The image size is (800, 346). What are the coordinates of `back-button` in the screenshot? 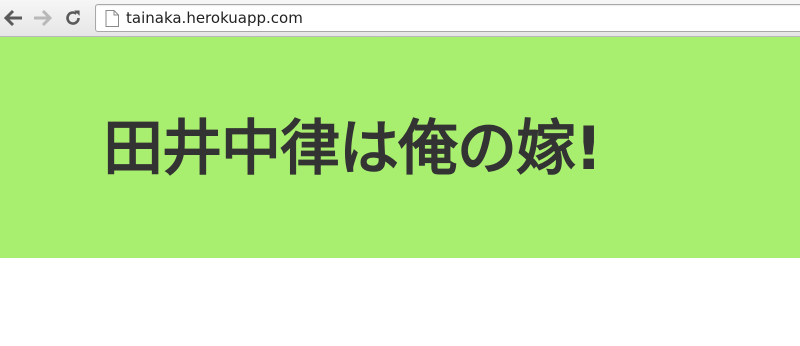 It's located at (14, 18).